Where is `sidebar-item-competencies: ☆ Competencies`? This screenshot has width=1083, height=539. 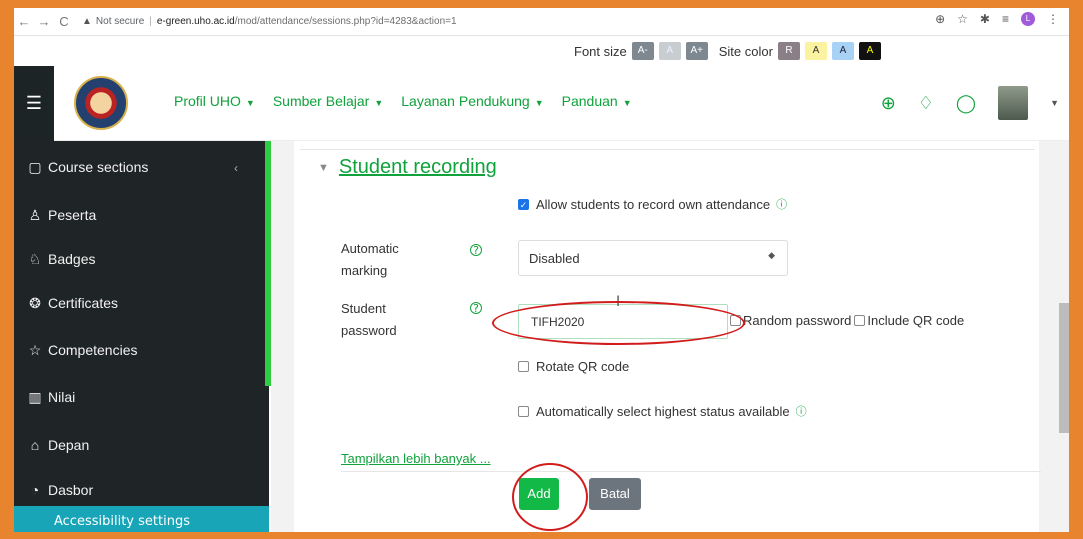 sidebar-item-competencies: ☆ Competencies is located at coordinates (82, 350).